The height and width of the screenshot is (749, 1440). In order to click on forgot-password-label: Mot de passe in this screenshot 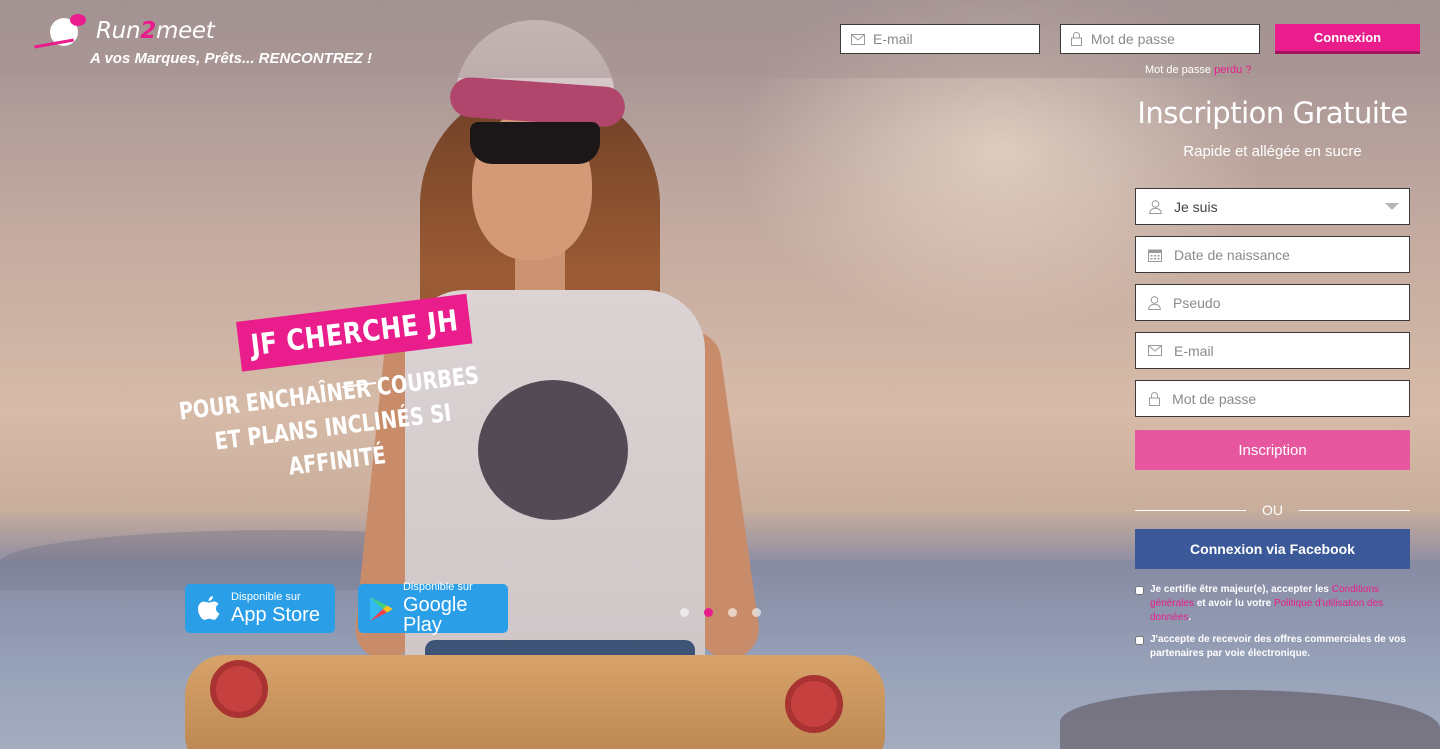, I will do `click(1178, 70)`.